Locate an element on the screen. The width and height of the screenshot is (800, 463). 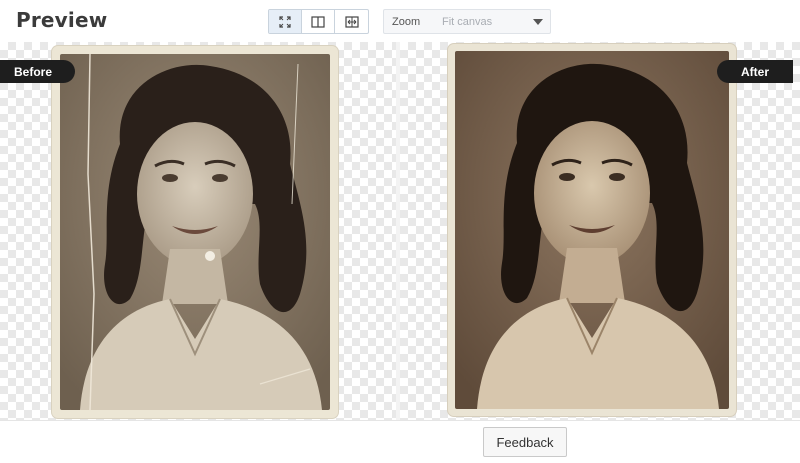
split-view-icon is located at coordinates (318, 21).